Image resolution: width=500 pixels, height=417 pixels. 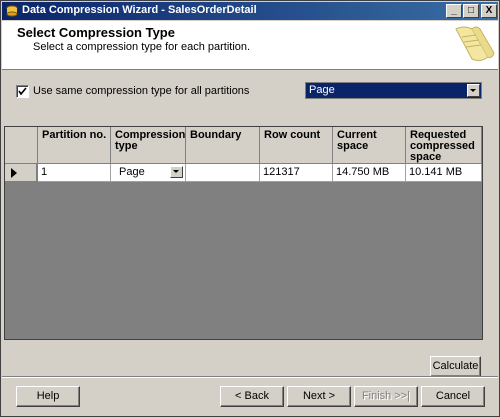 What do you see at coordinates (21, 145) in the screenshot?
I see `corner-header` at bounding box center [21, 145].